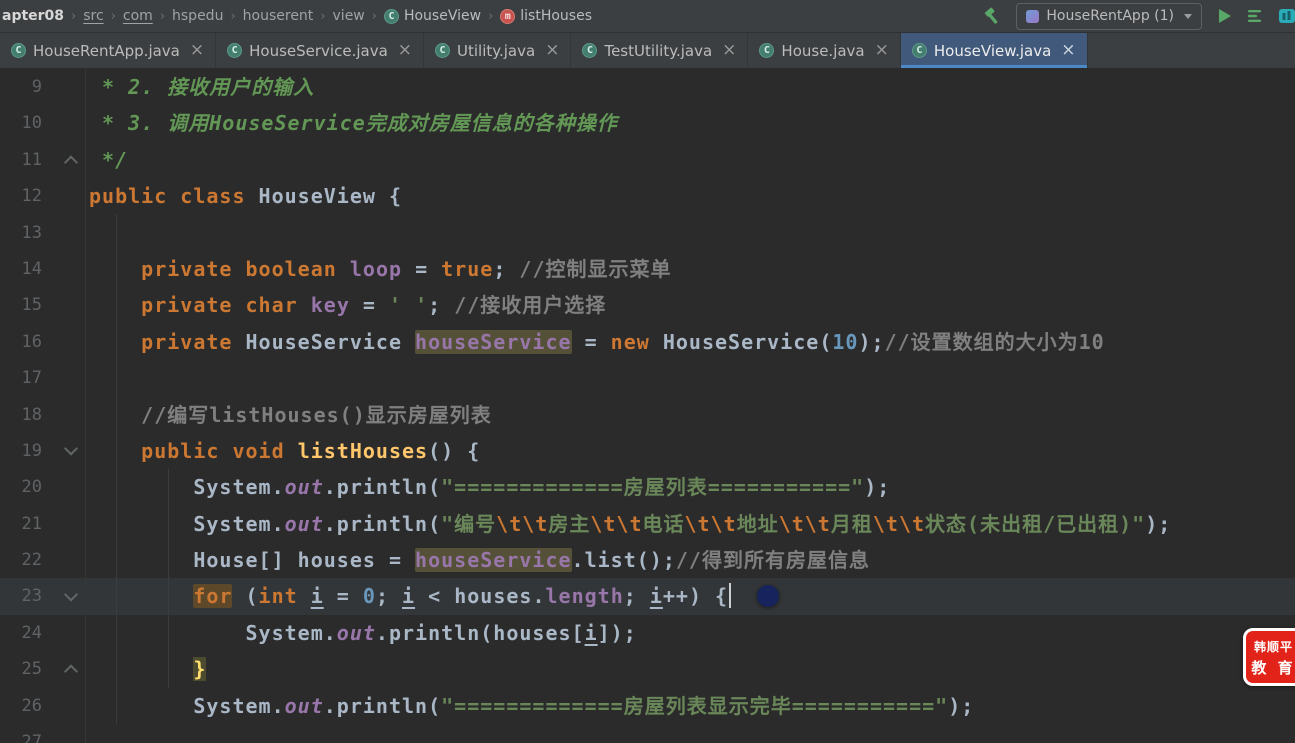 This screenshot has height=743, width=1295. I want to click on breadcrumb-item-com: com, so click(138, 16).